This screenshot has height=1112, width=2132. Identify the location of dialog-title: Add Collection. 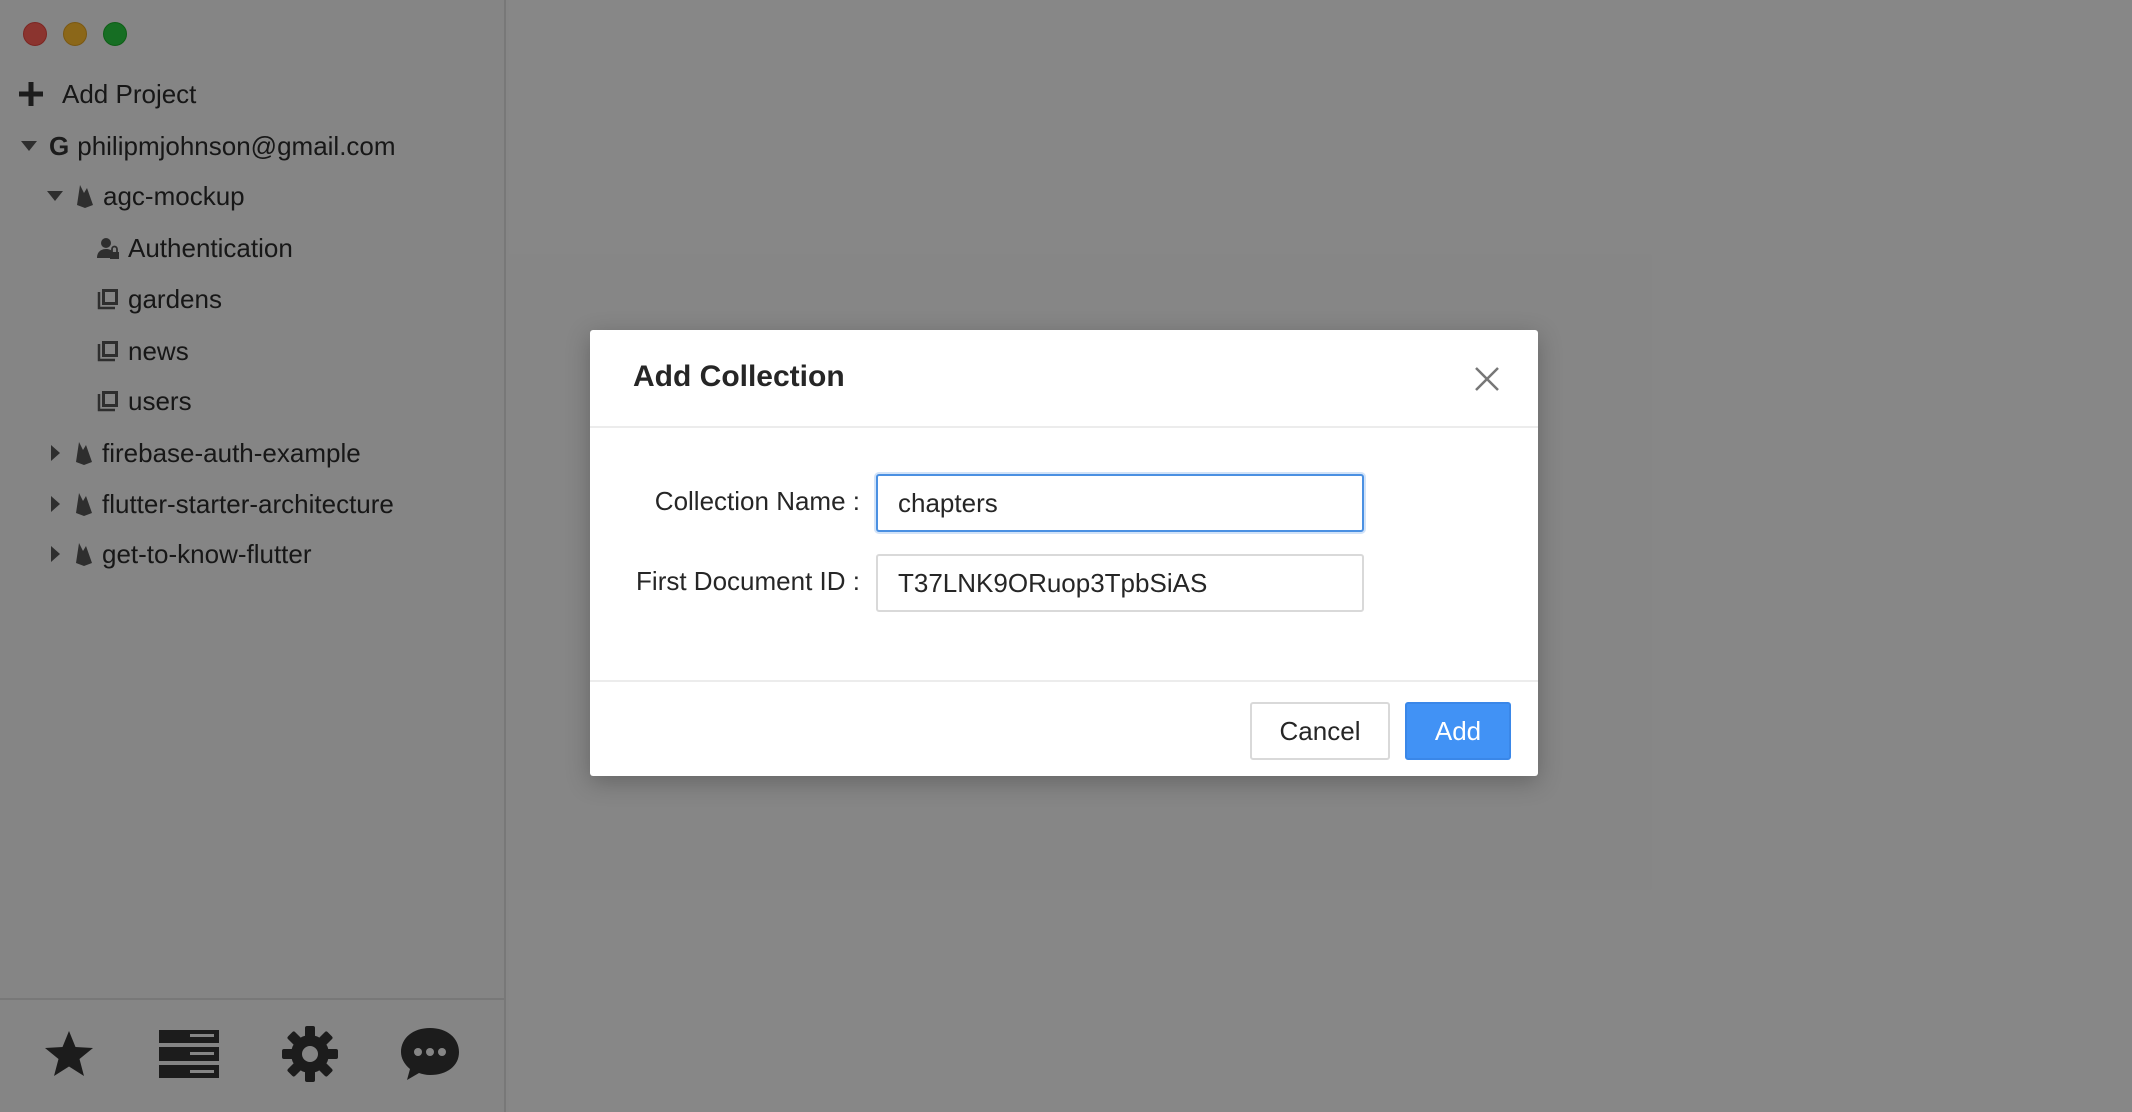
(739, 376).